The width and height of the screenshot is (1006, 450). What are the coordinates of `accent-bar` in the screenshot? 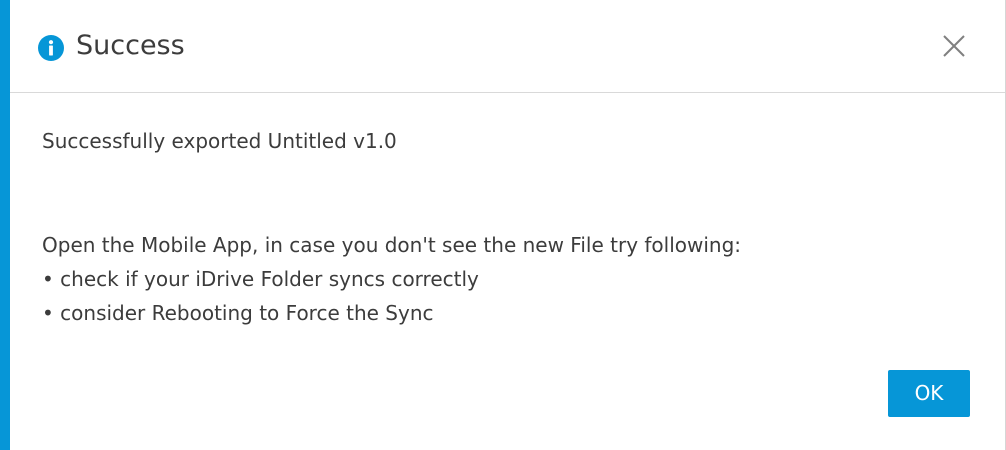 It's located at (5, 225).